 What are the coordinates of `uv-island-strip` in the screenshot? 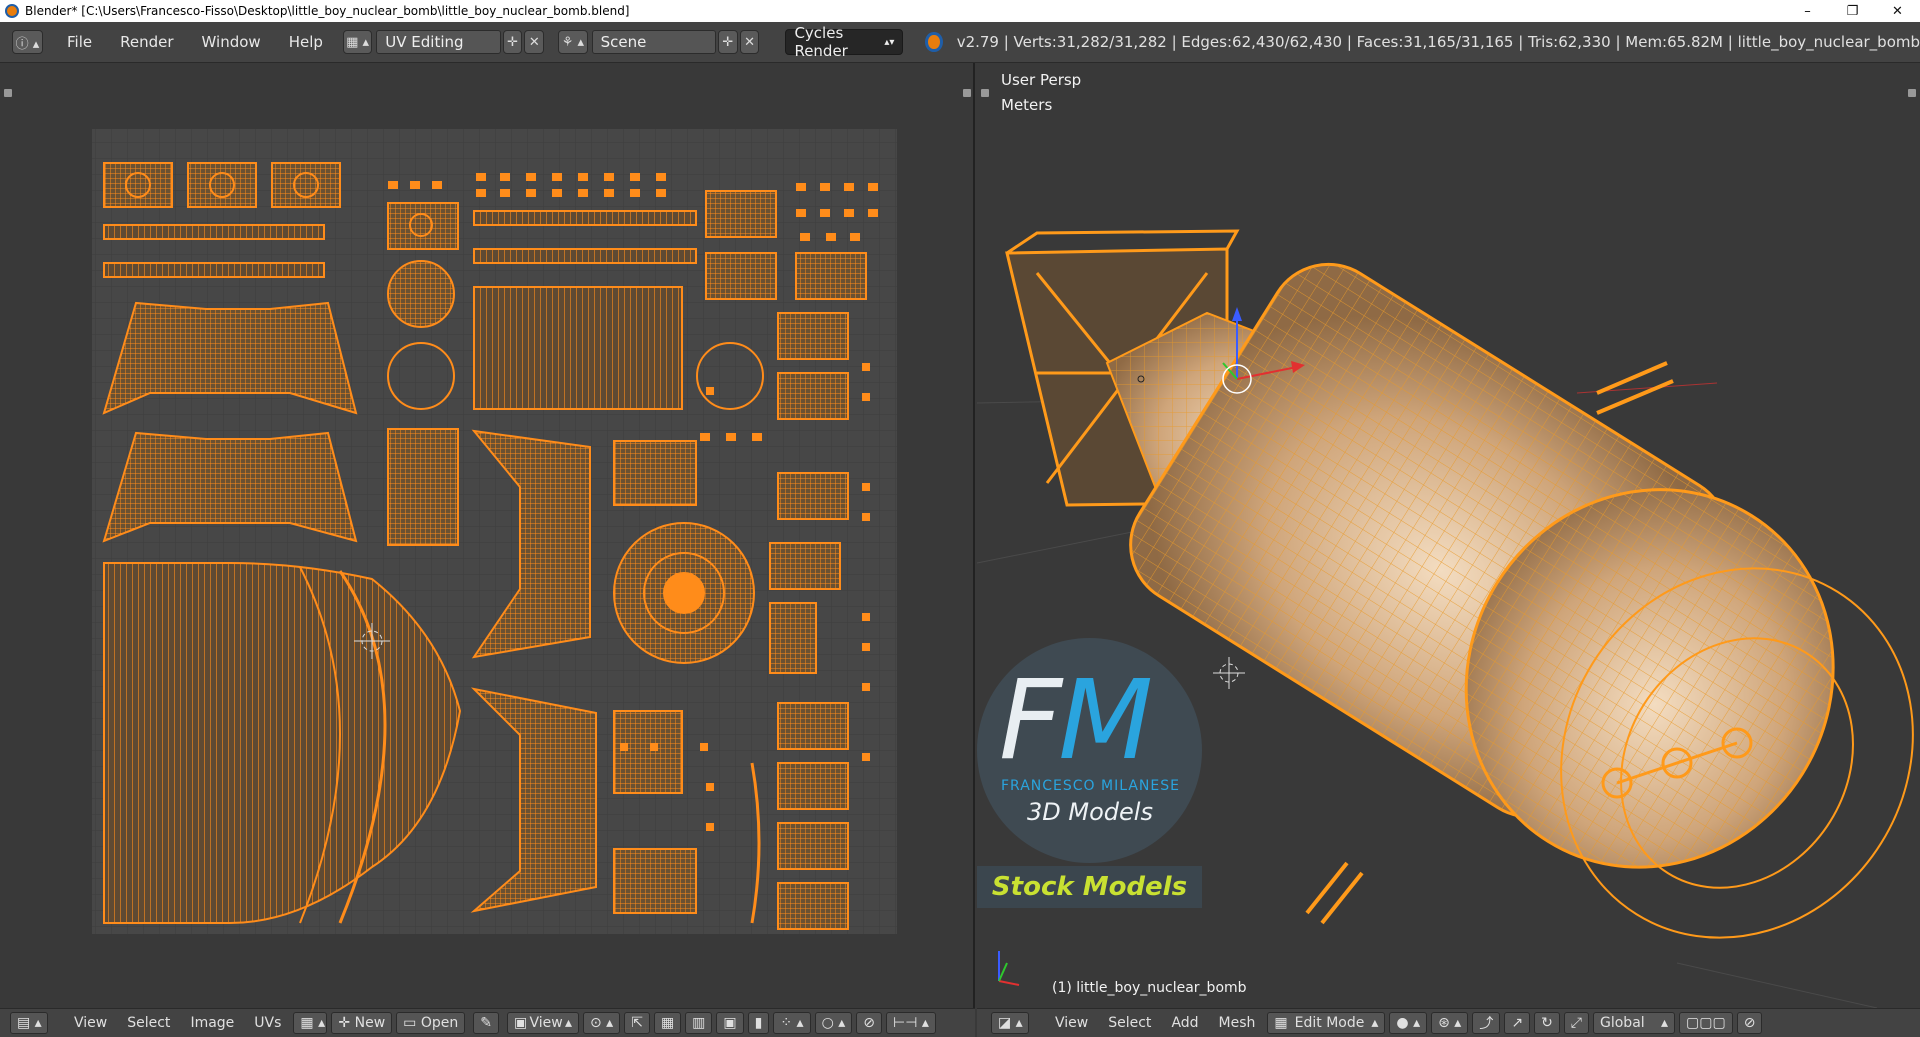 It's located at (578, 348).